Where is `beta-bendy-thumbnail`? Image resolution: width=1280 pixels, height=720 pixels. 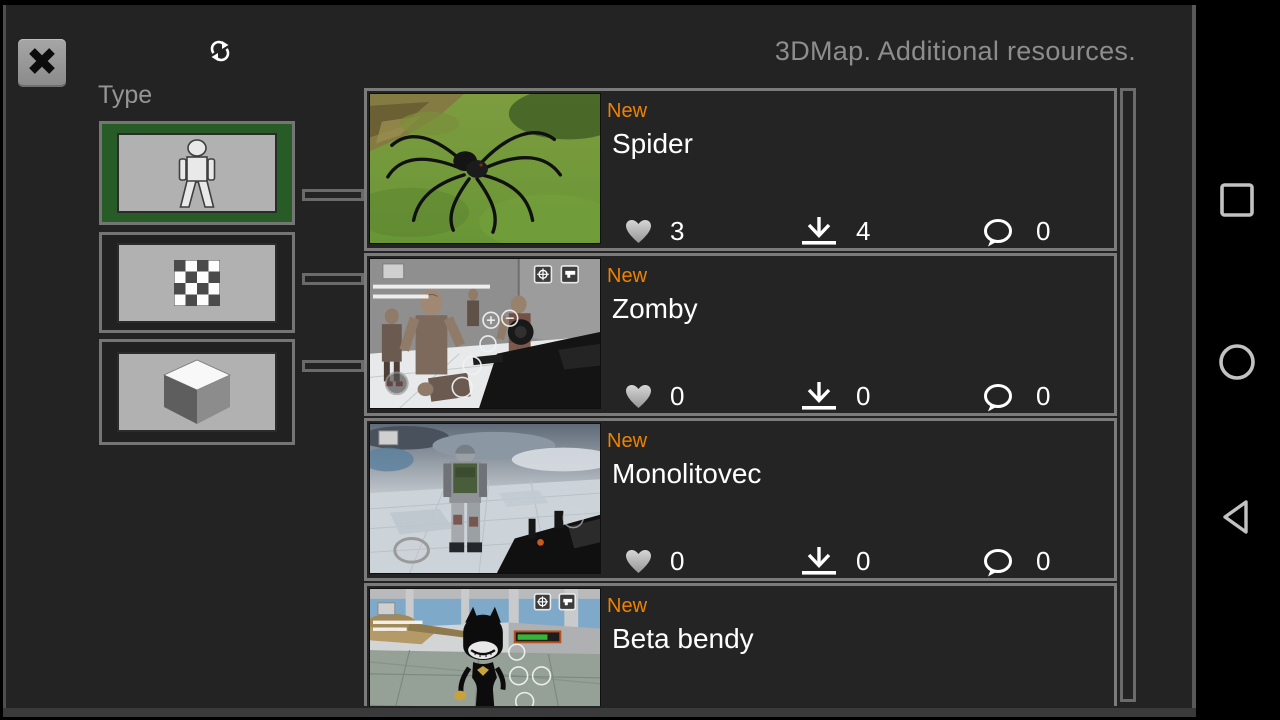 beta-bendy-thumbnail is located at coordinates (485, 647).